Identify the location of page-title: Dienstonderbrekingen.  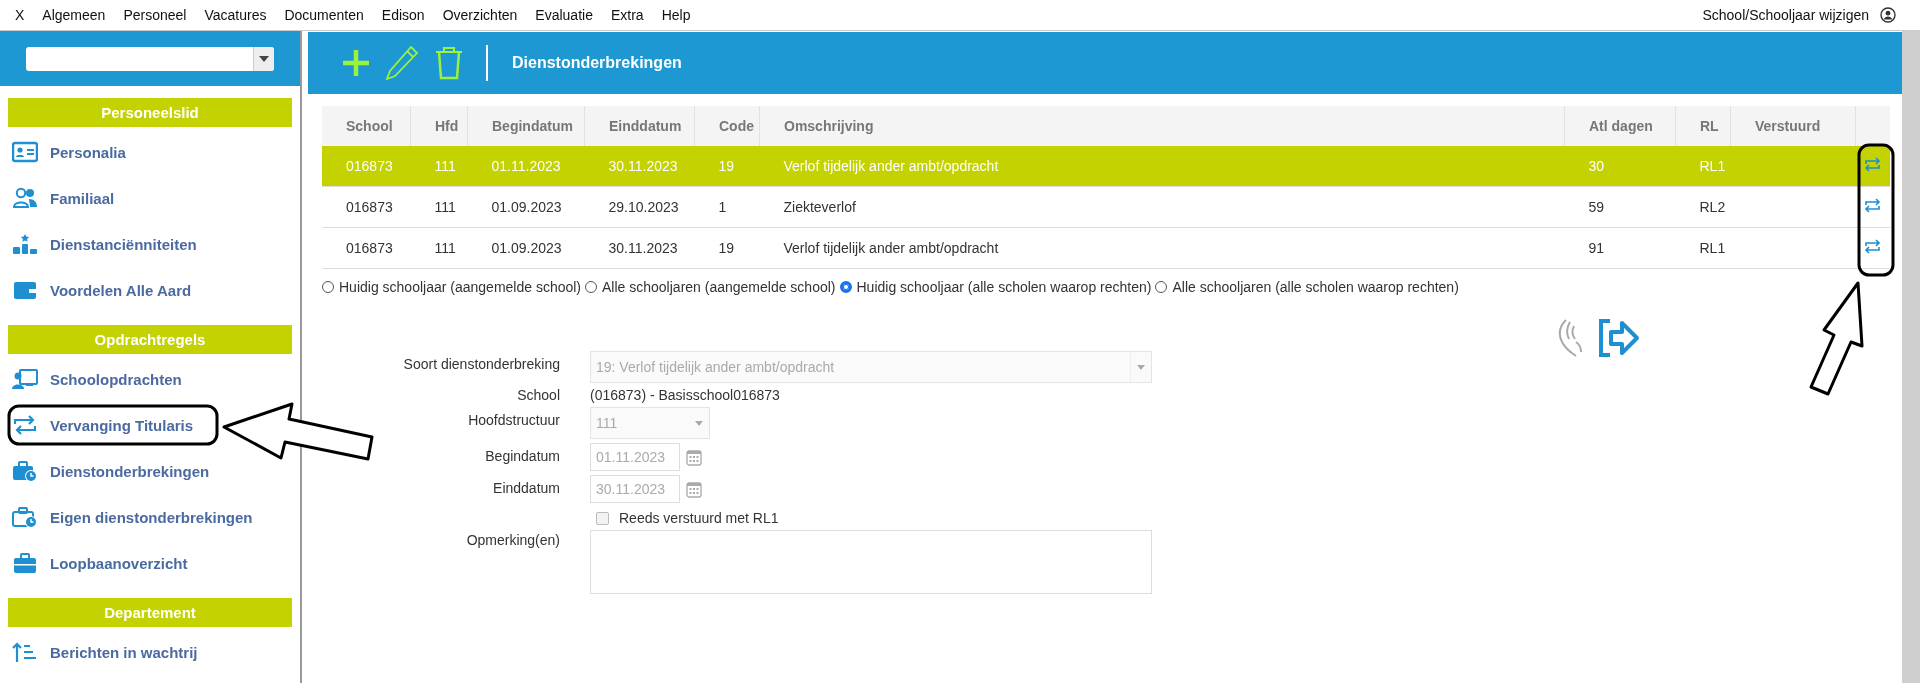
(597, 63).